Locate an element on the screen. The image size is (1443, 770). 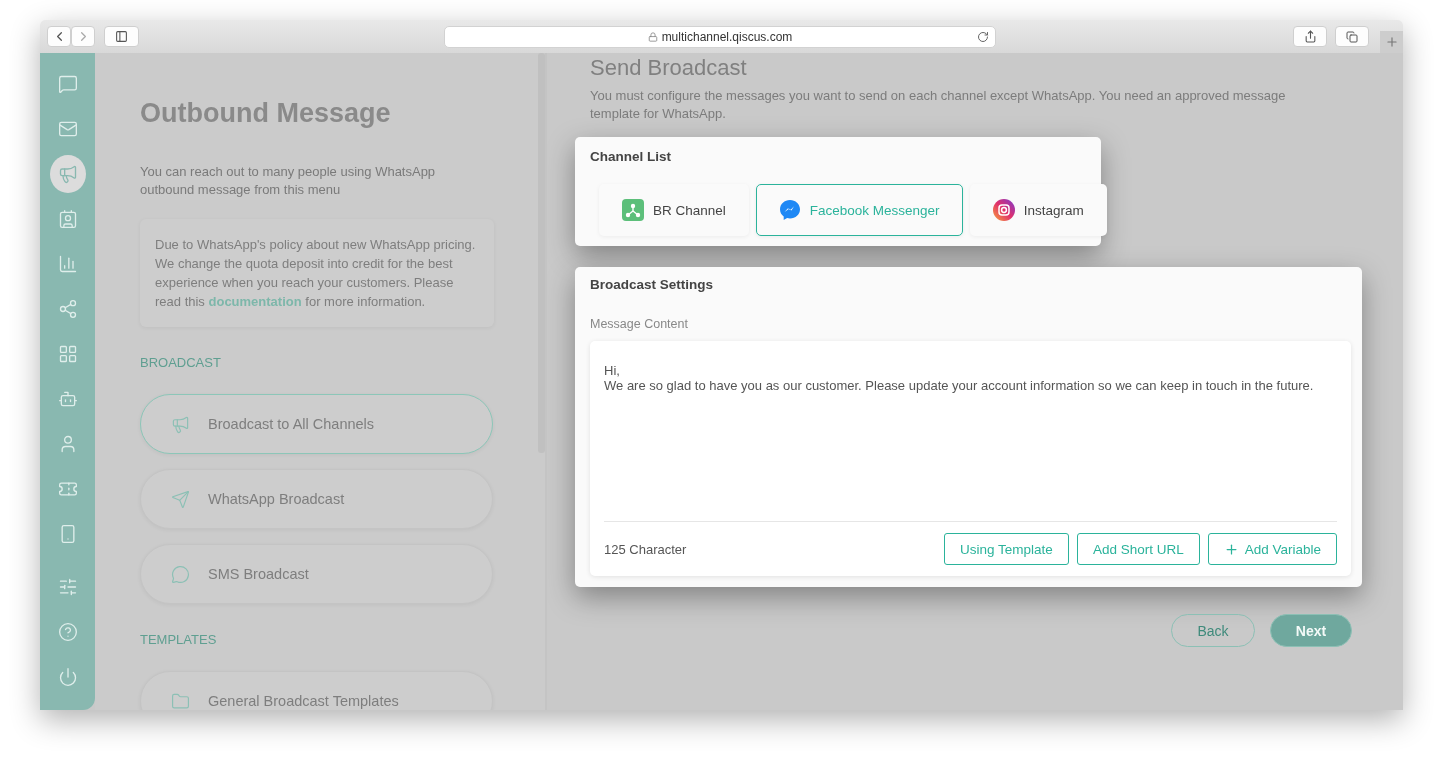
new-tab-button is located at coordinates (1391, 42).